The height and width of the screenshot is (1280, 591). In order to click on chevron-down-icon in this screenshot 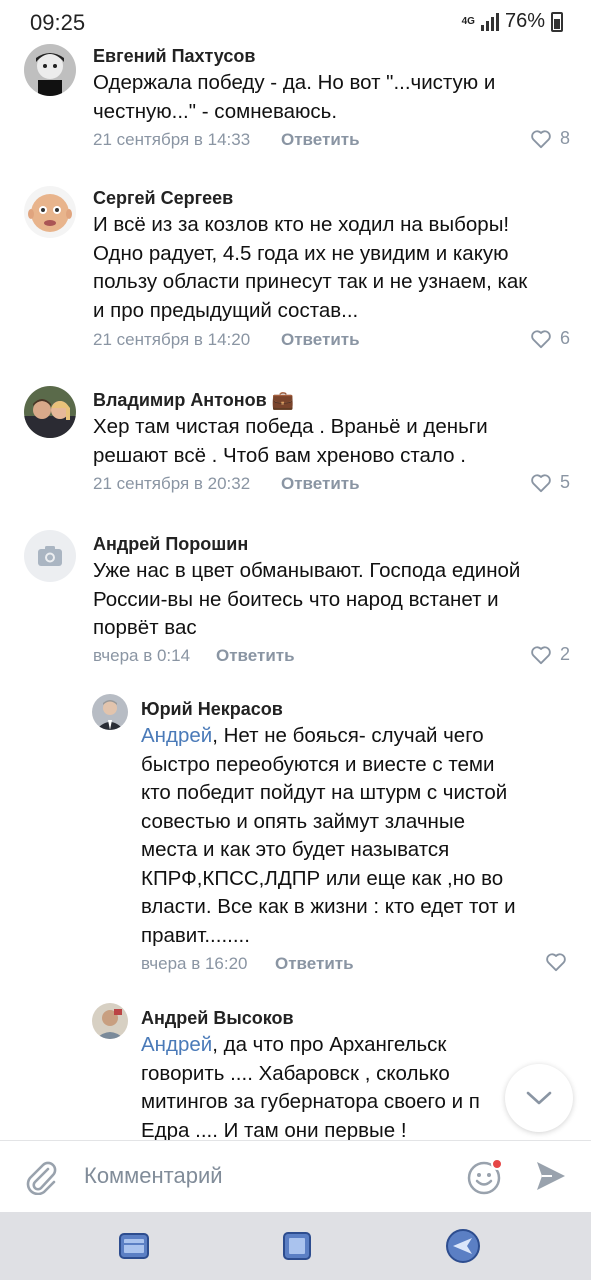, I will do `click(539, 1098)`.